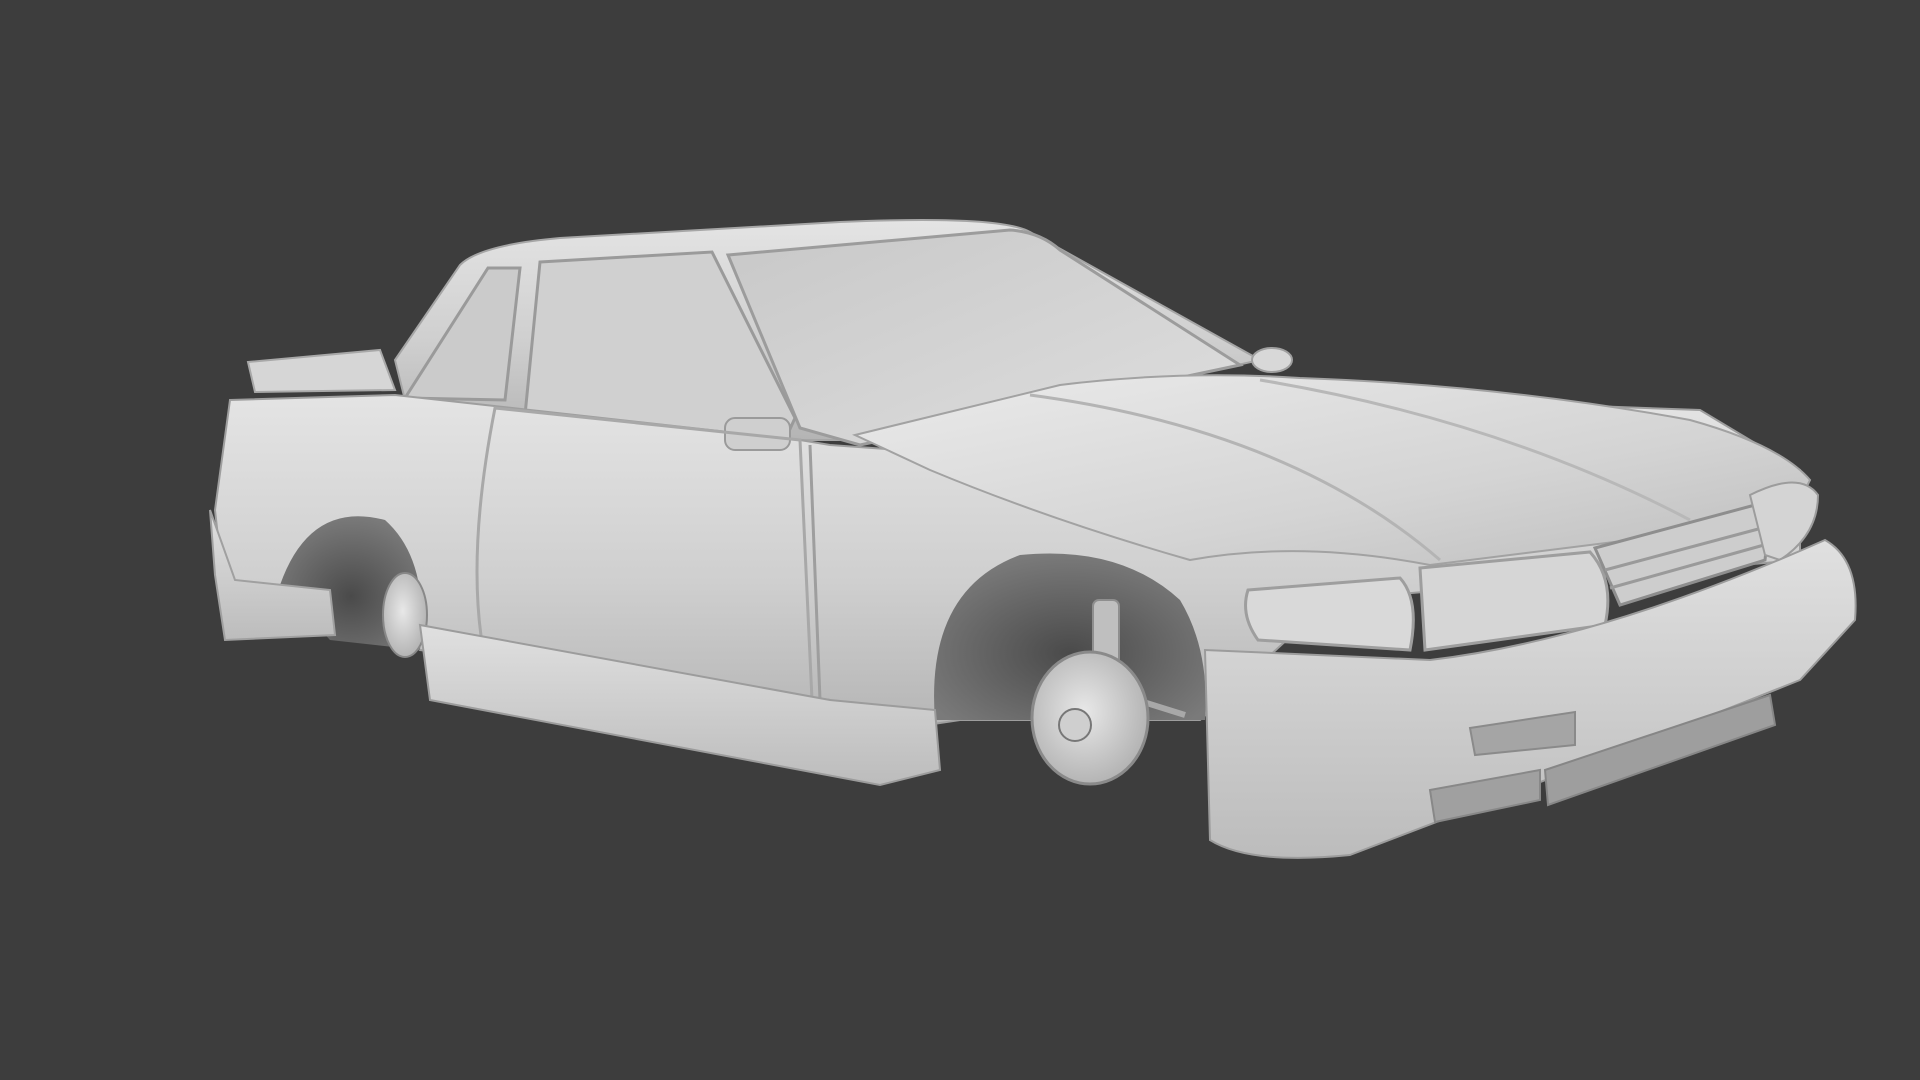  Describe the element at coordinates (1329, 614) in the screenshot. I see `headlight` at that location.